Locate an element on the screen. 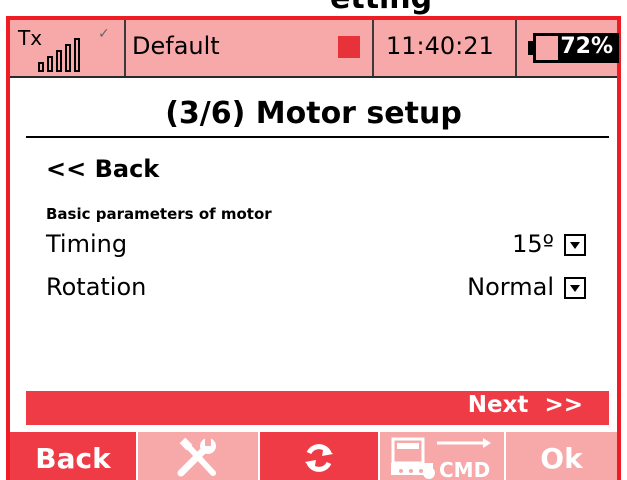 This screenshot has width=627, height=480. back-link: << Back is located at coordinates (102, 169).